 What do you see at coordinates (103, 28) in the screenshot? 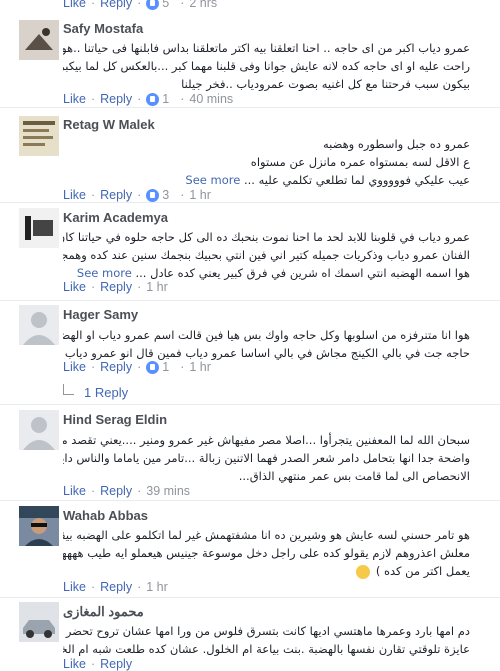
I see `author-name: Safy Mostafa` at bounding box center [103, 28].